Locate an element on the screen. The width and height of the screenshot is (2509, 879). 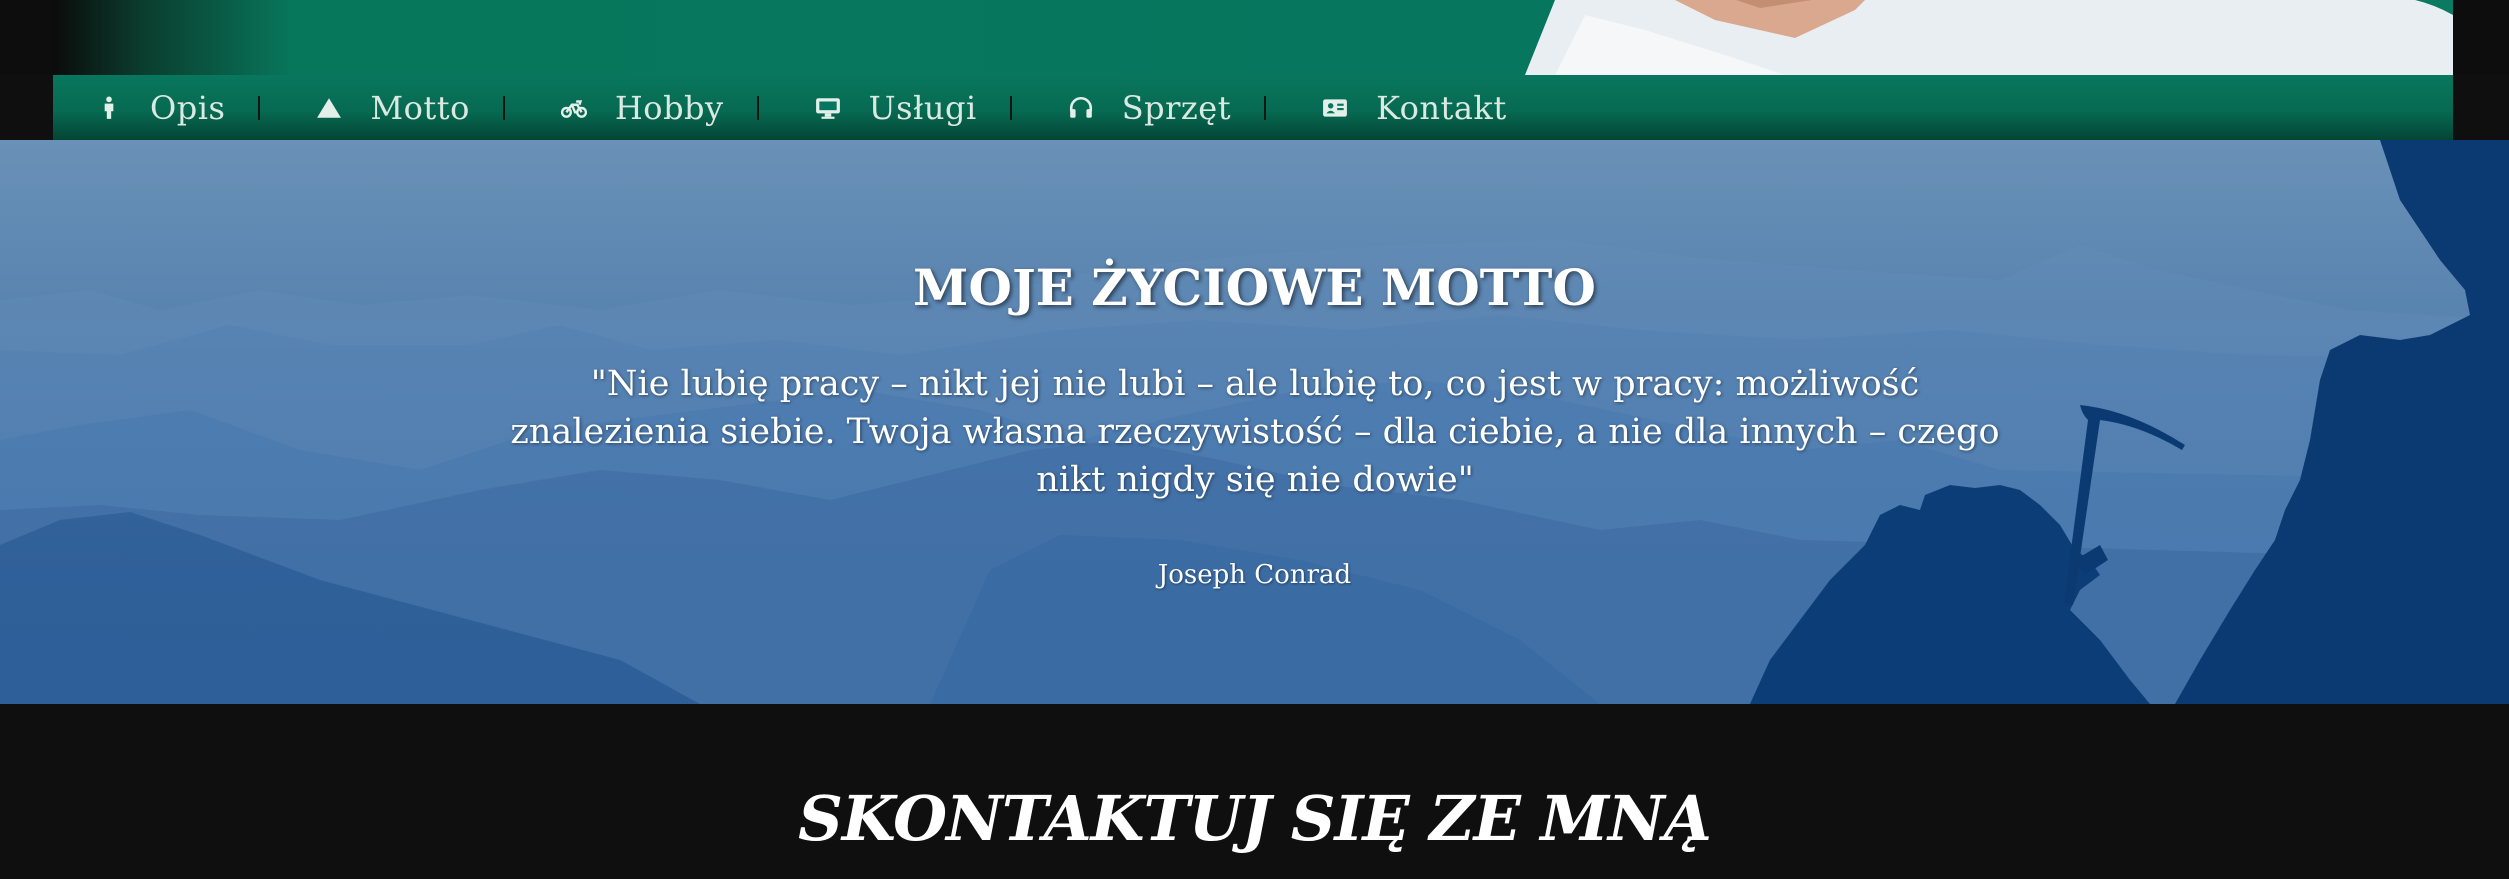
contact-title: SKONTAKTUJ SIĘ ZE MNĄ is located at coordinates (1255, 818).